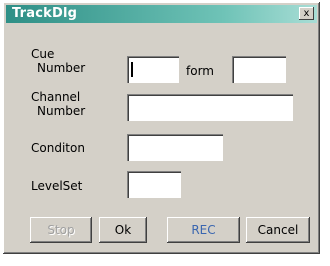 This screenshot has width=330, height=266. Describe the element at coordinates (154, 184) in the screenshot. I see `level-set-field` at that location.